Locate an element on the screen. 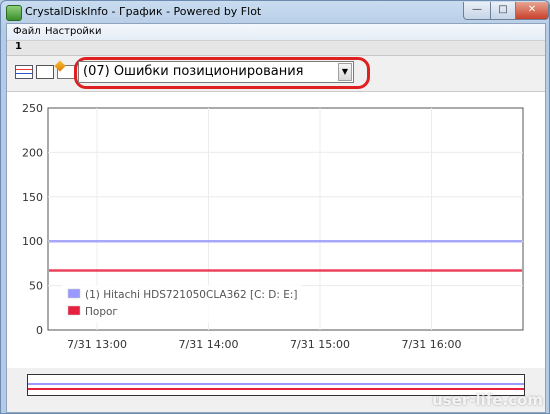 The width and height of the screenshot is (550, 414). y-tick-label: 150 is located at coordinates (32, 197).